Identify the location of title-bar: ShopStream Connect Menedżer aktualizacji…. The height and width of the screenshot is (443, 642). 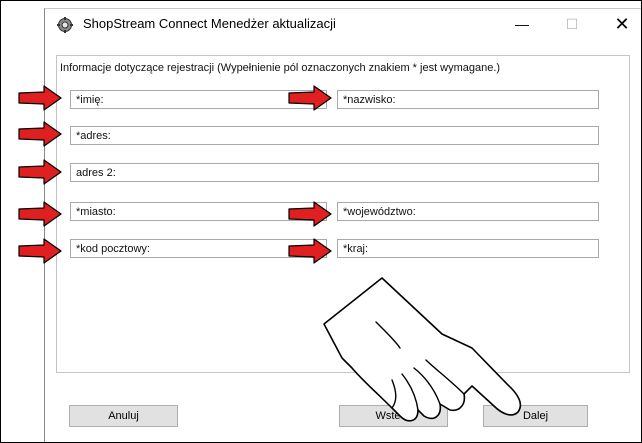
(343, 24).